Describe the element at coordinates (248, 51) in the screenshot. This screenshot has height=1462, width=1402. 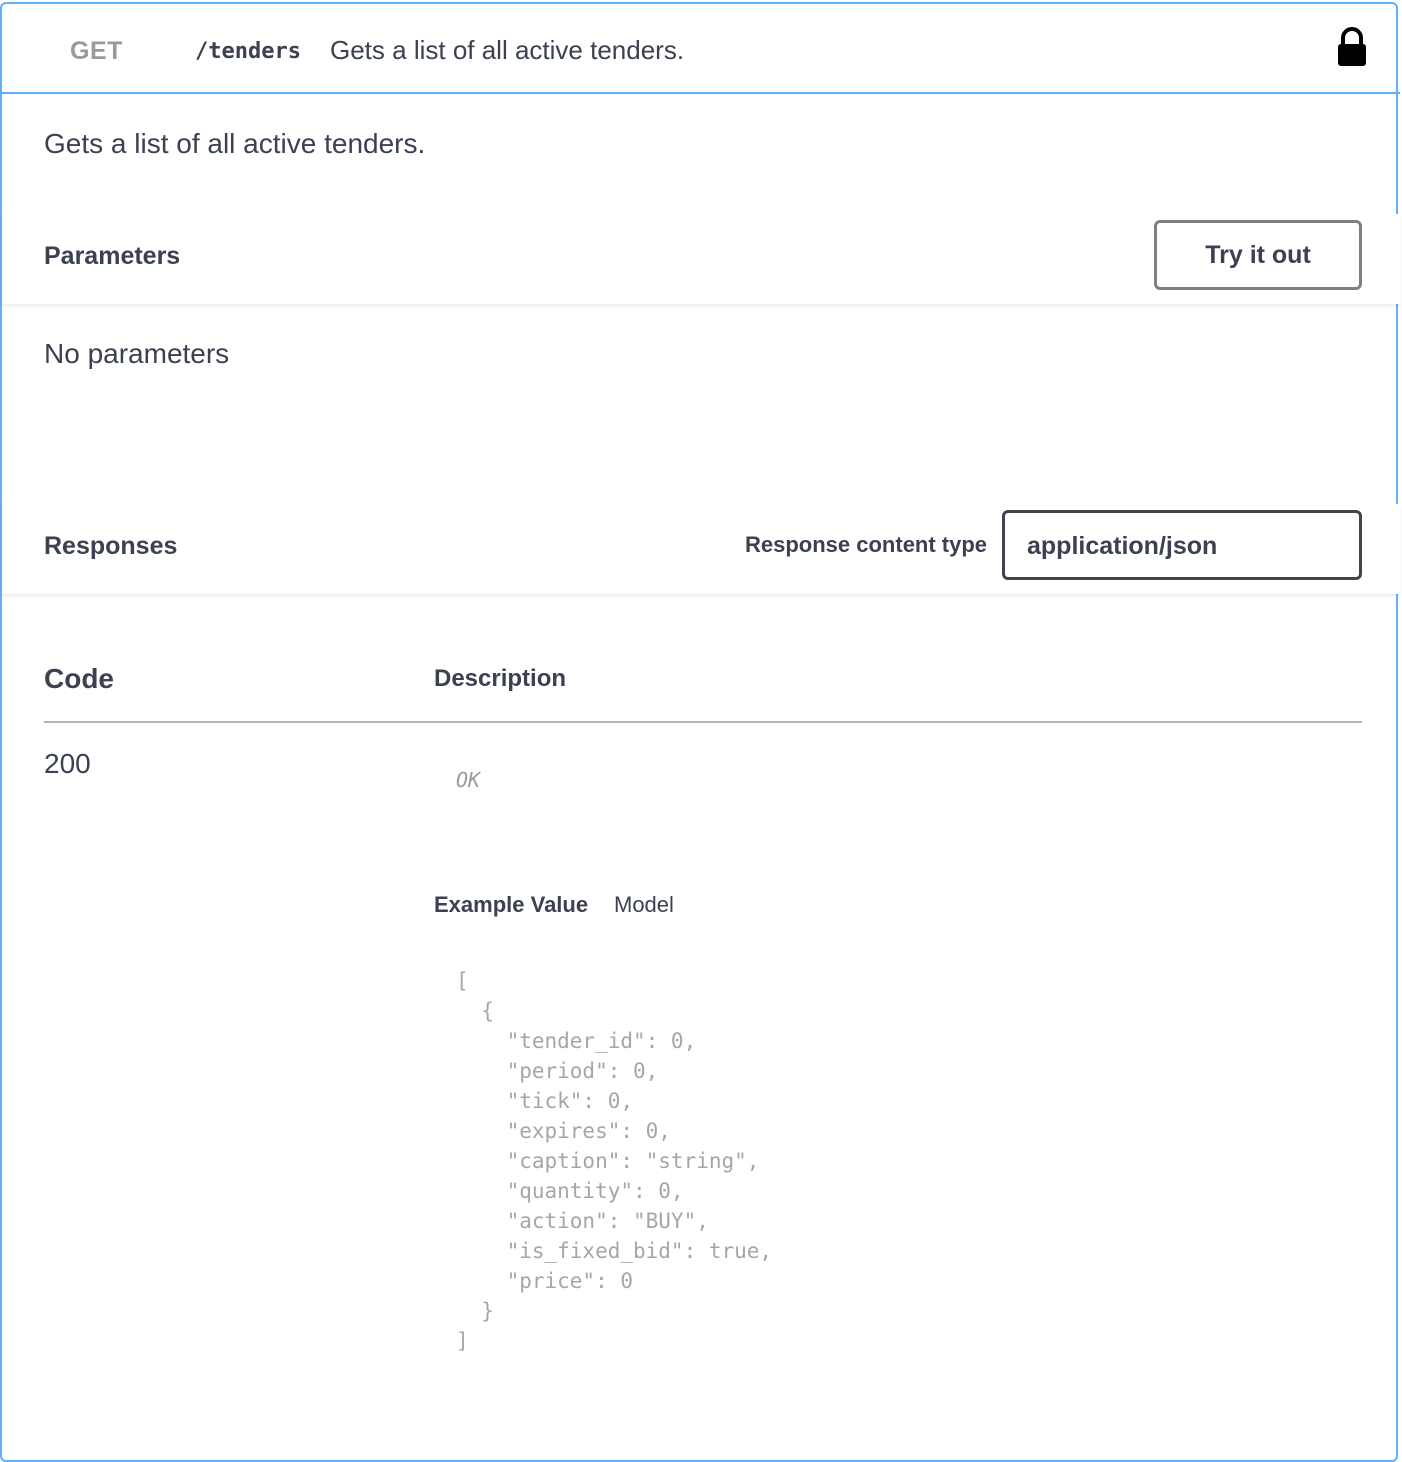
I see `endpoint-path: /tenders` at that location.